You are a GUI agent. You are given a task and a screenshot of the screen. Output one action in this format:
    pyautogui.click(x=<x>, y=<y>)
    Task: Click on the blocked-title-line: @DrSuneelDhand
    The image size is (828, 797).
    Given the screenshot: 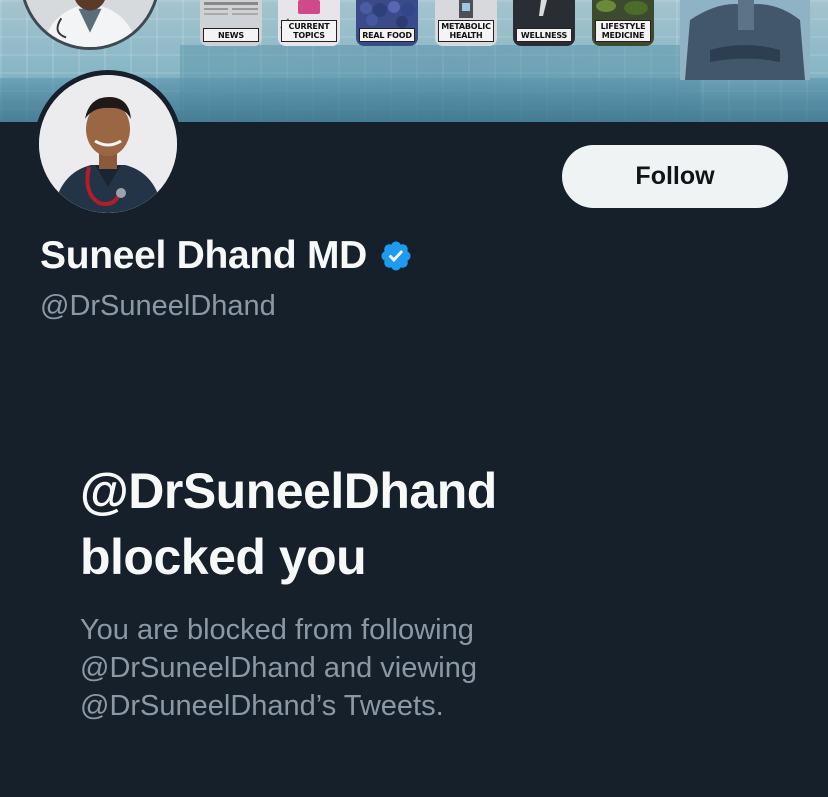 What is the action you would take?
    pyautogui.click(x=288, y=491)
    